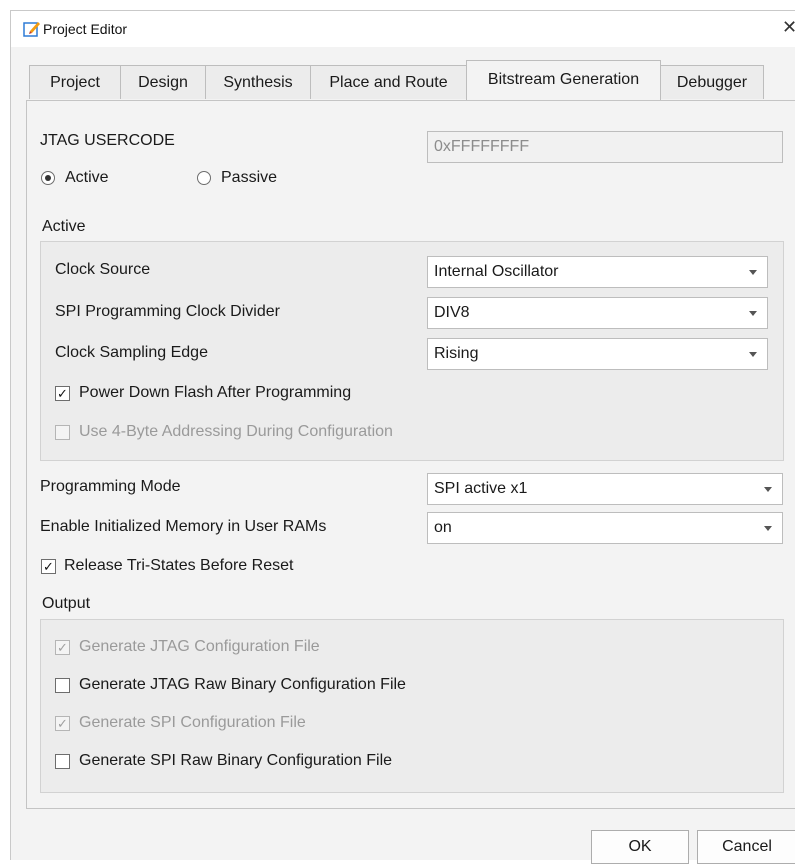 This screenshot has height=864, width=795. What do you see at coordinates (204, 178) in the screenshot?
I see `passive-radio` at bounding box center [204, 178].